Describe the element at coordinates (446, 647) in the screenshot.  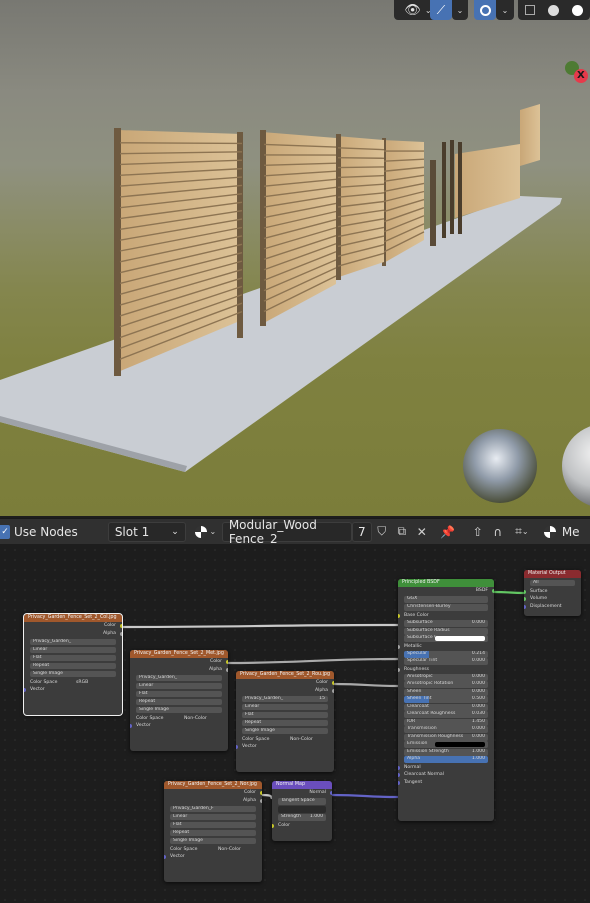
I see `bsdf-input-metallic: Metallic` at that location.